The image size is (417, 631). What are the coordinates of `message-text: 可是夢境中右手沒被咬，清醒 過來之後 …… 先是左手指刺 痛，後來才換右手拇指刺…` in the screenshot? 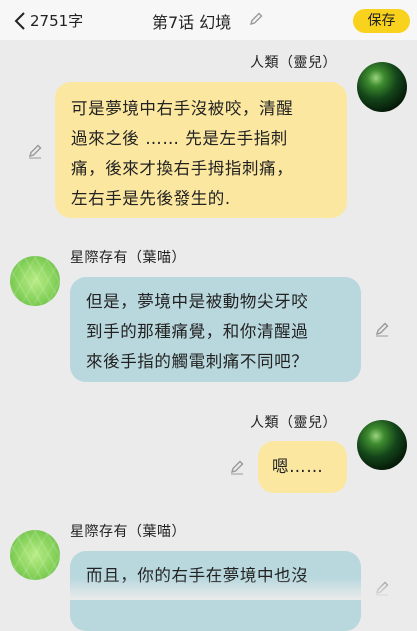 It's located at (182, 153).